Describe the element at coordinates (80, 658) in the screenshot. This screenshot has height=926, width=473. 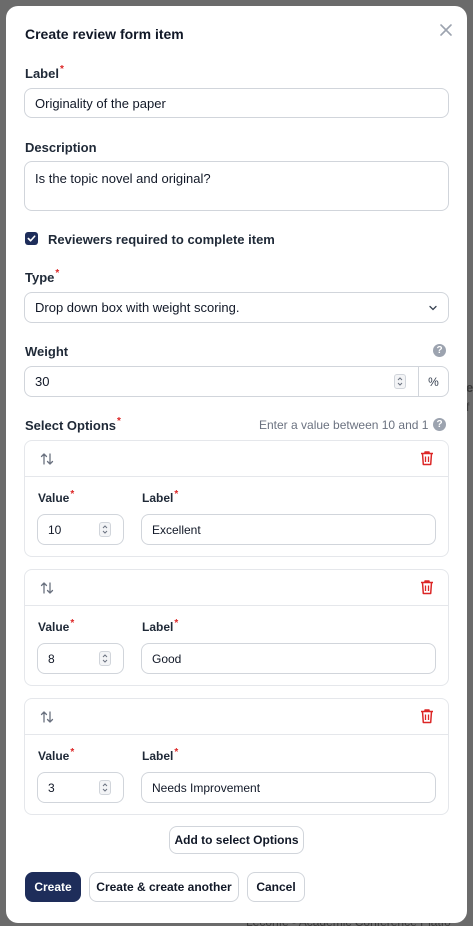
I see `option-value-input: 8` at that location.